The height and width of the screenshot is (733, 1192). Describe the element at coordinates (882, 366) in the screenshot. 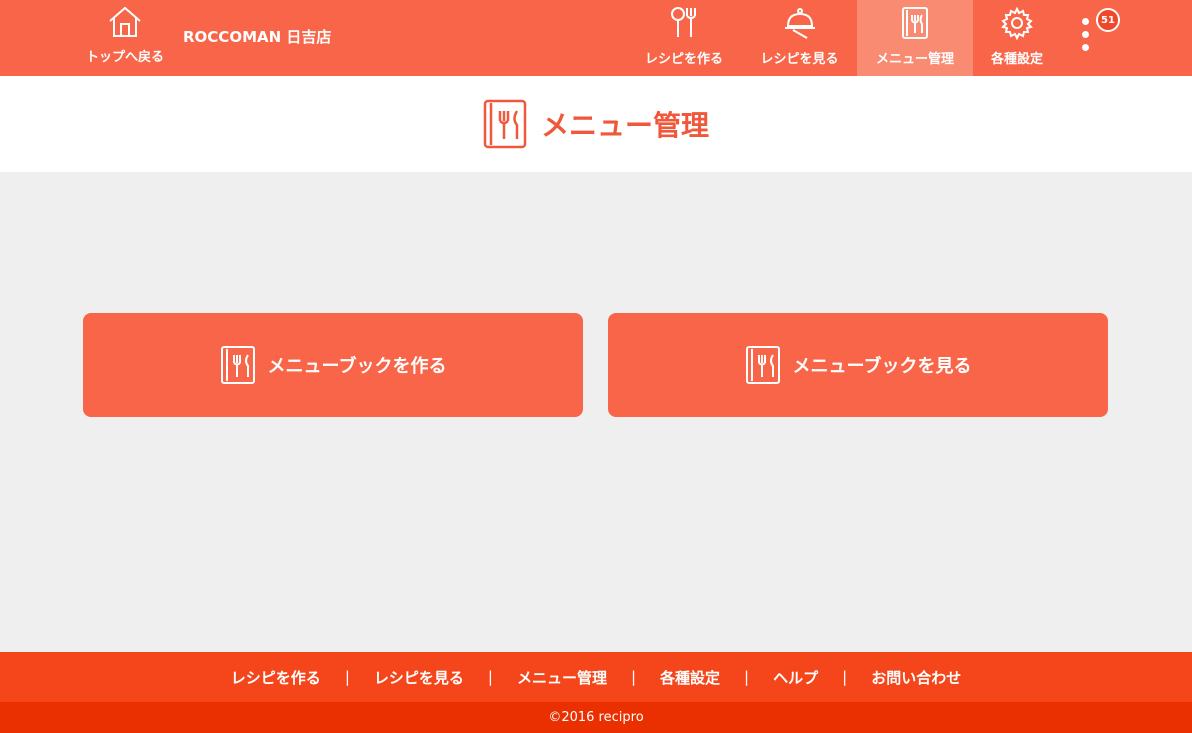

I see `view-menubook-label: メニューブックを見る` at that location.